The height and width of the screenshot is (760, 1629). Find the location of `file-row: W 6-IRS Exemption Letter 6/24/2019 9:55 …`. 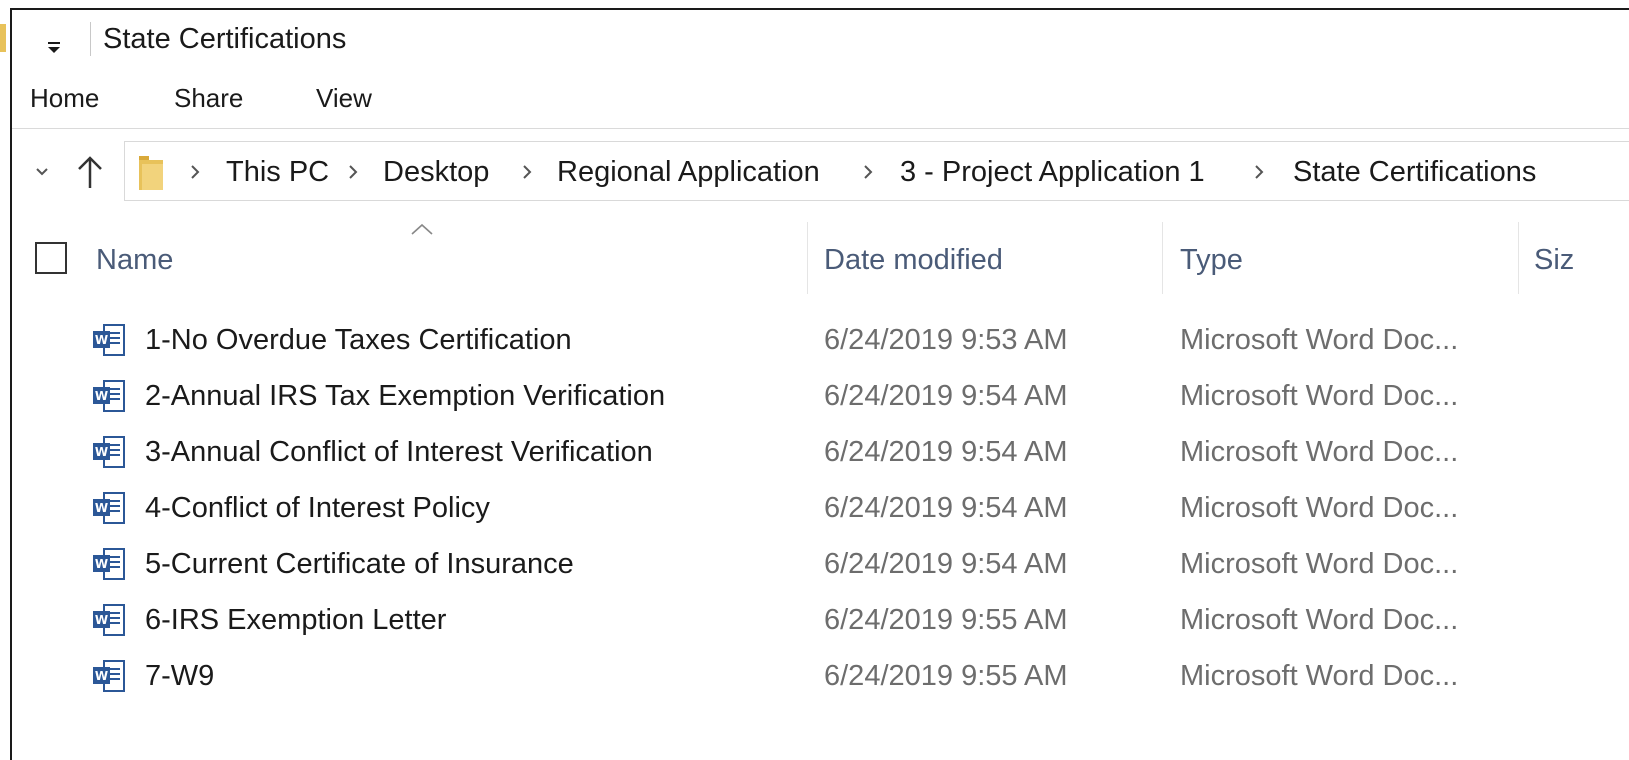

file-row: W 6-IRS Exemption Letter 6/24/2019 9:55 … is located at coordinates (820, 620).